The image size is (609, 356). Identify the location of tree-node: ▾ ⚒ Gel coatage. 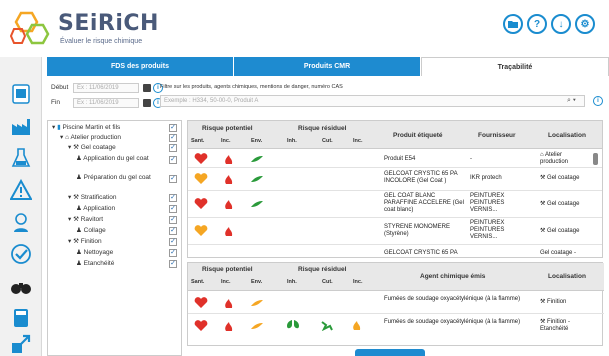
(92, 148).